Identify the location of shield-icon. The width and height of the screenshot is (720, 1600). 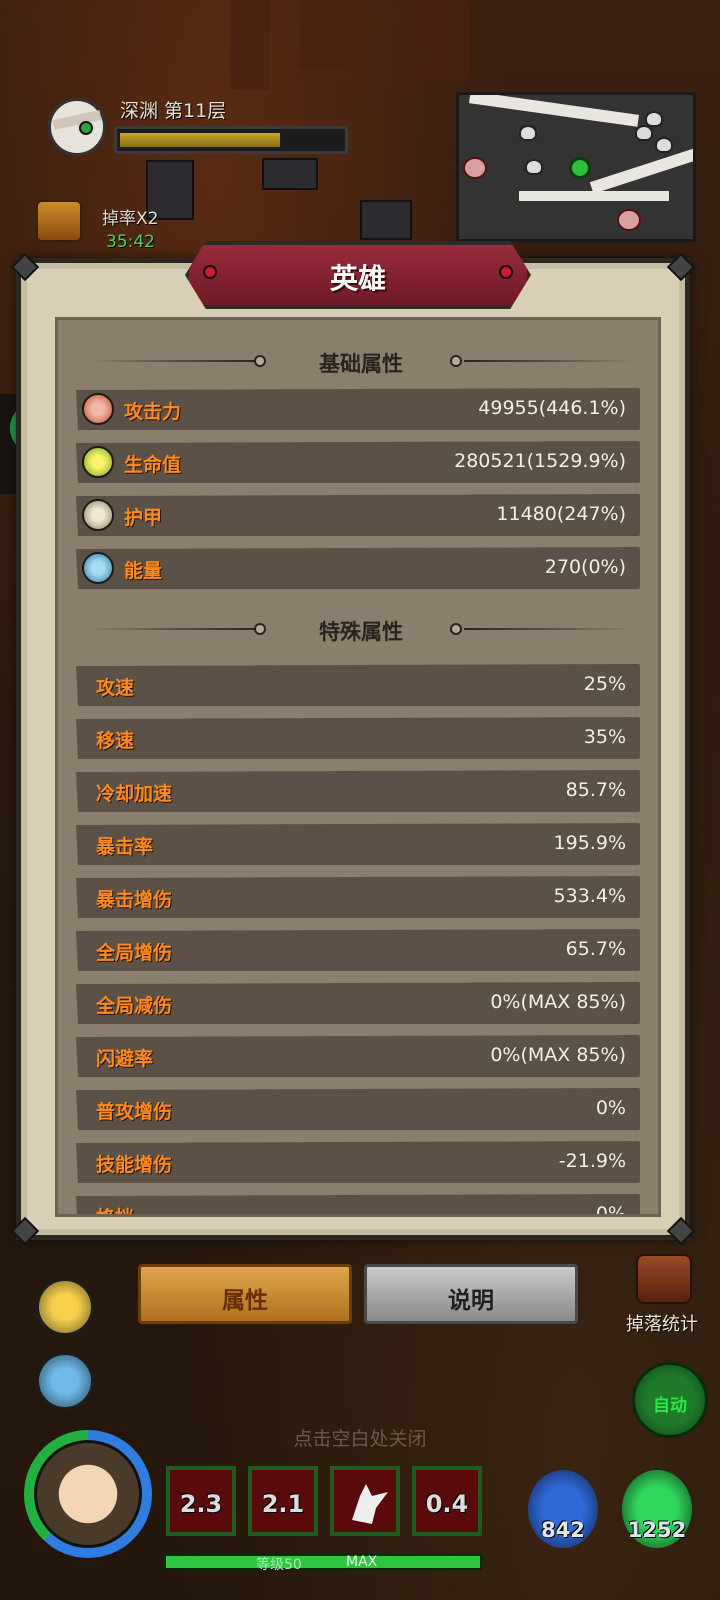
(98, 515).